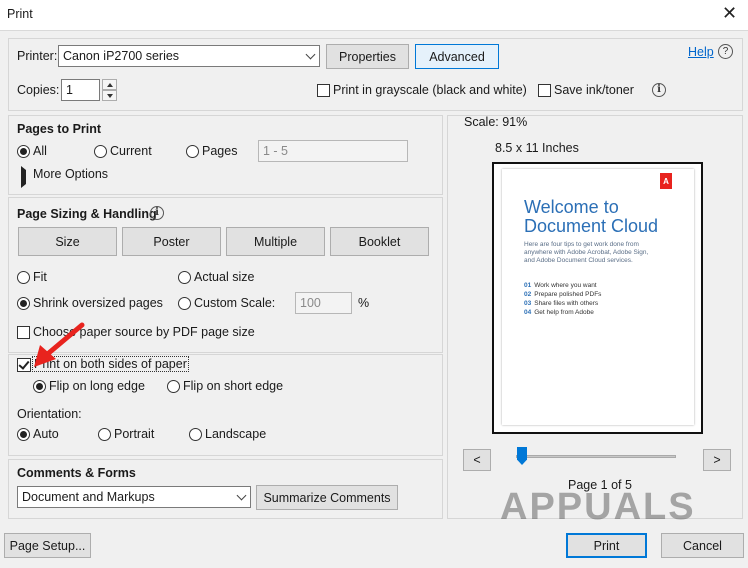 The height and width of the screenshot is (568, 748). Describe the element at coordinates (560, 285) in the screenshot. I see `doc-list-item: 01 Work where you want` at that location.